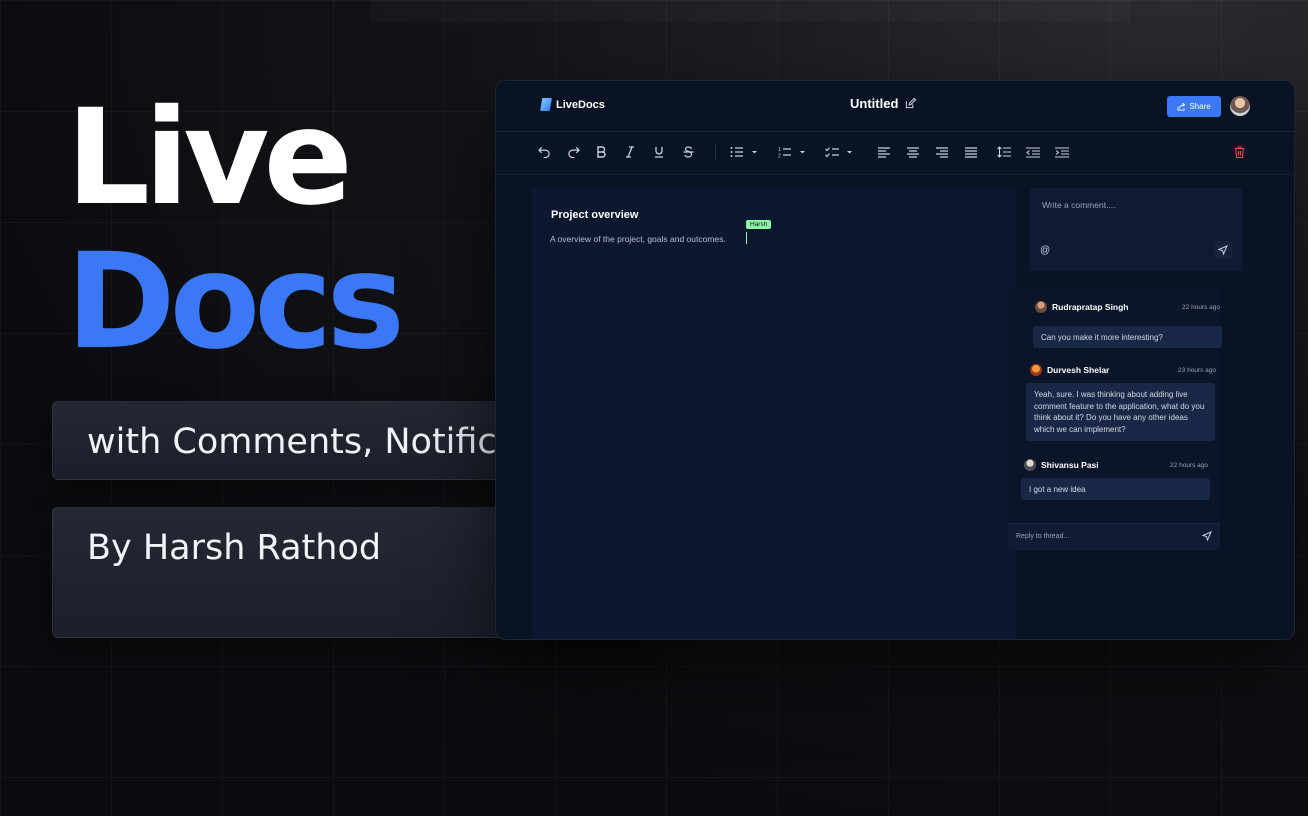 This screenshot has width=1308, height=816. What do you see at coordinates (546, 104) in the screenshot?
I see `logo-icon` at bounding box center [546, 104].